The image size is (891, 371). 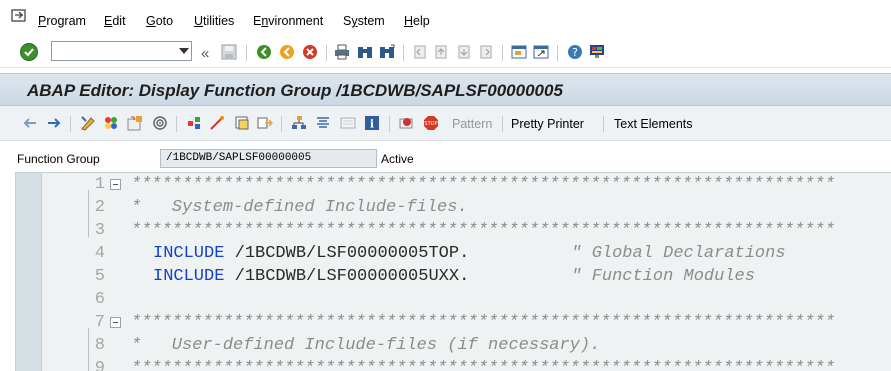 What do you see at coordinates (464, 52) in the screenshot?
I see `next-page-icon` at bounding box center [464, 52].